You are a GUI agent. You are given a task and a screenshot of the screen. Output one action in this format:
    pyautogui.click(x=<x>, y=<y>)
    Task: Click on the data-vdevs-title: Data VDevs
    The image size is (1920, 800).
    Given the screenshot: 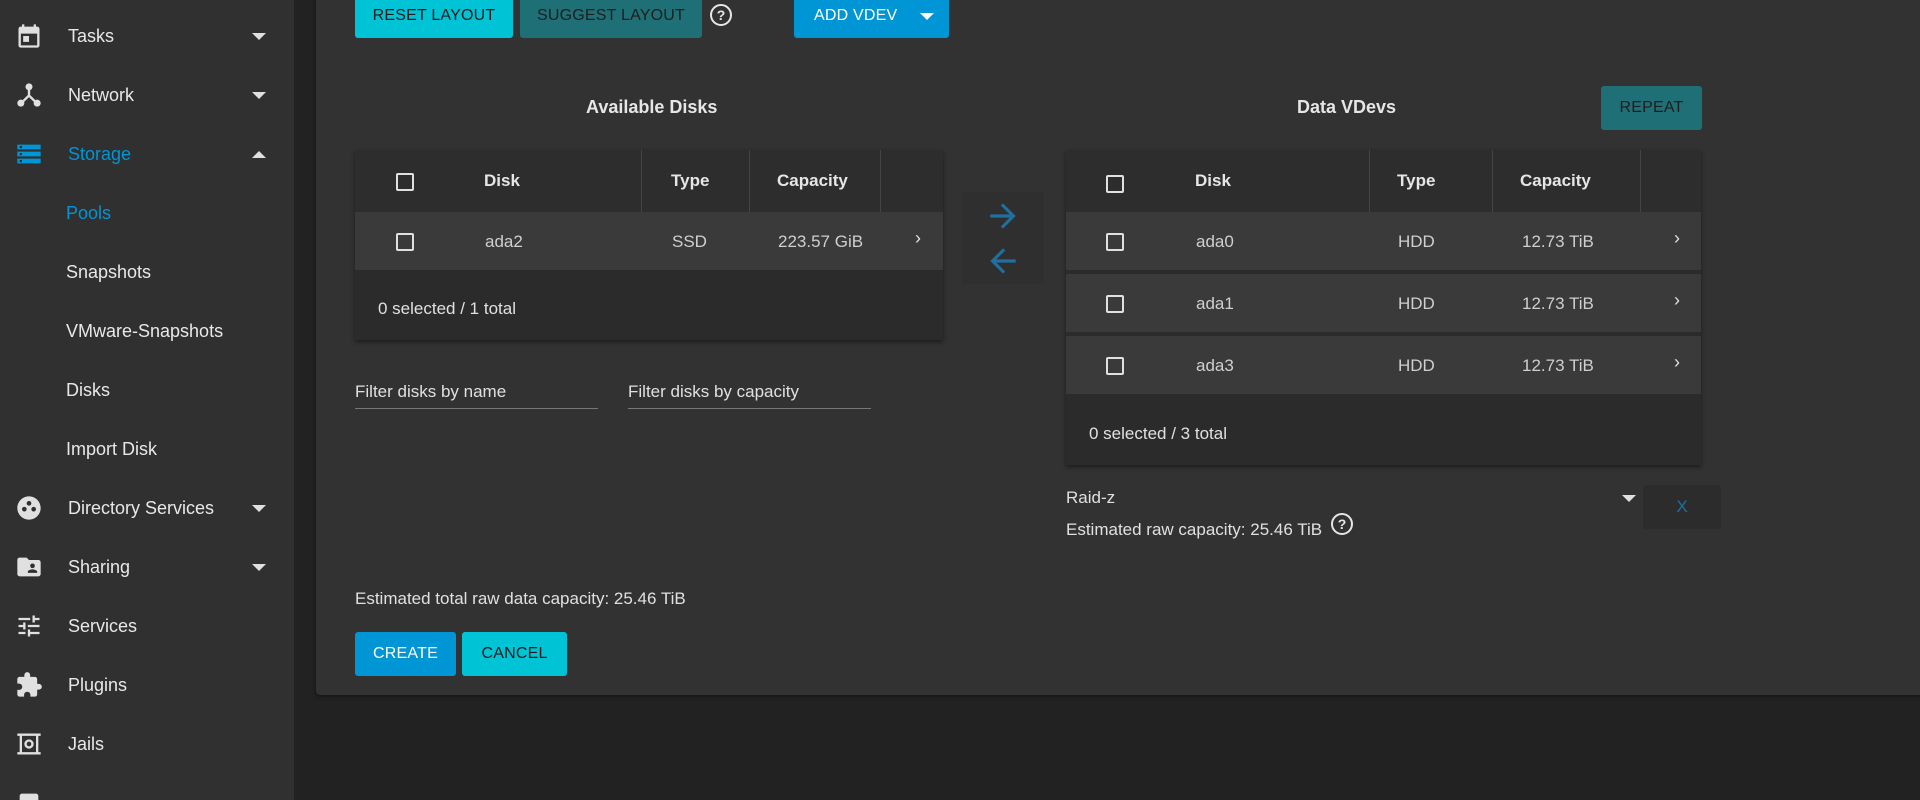 What is the action you would take?
    pyautogui.click(x=1347, y=107)
    